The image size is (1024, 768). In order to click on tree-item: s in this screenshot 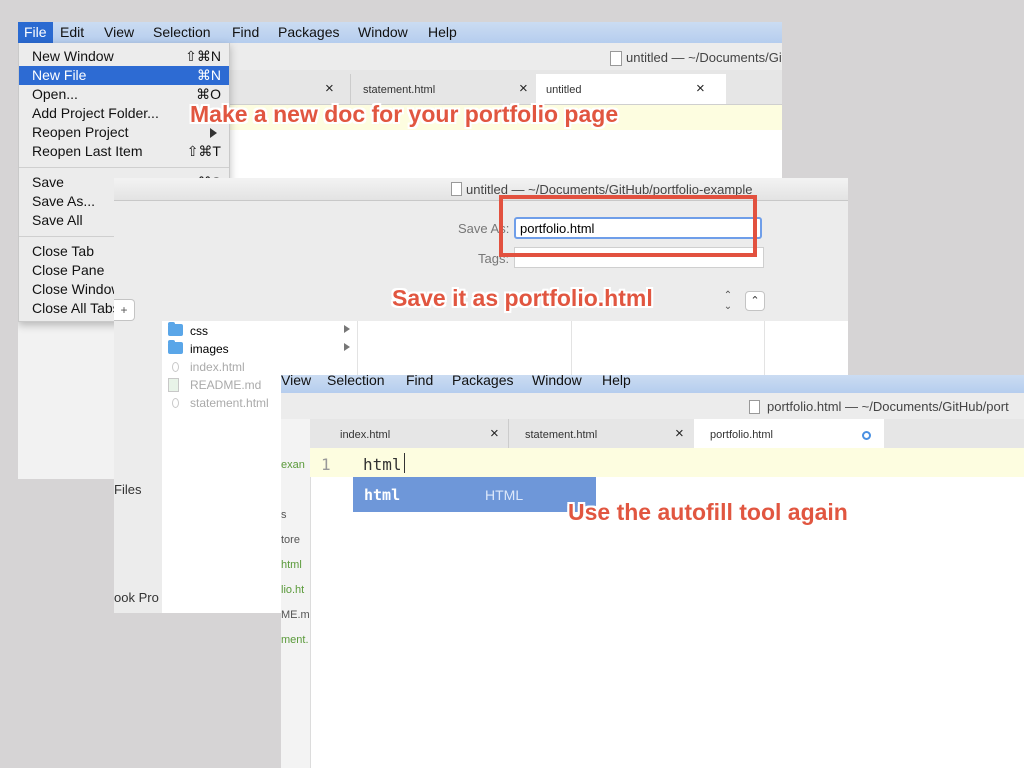, I will do `click(284, 515)`.